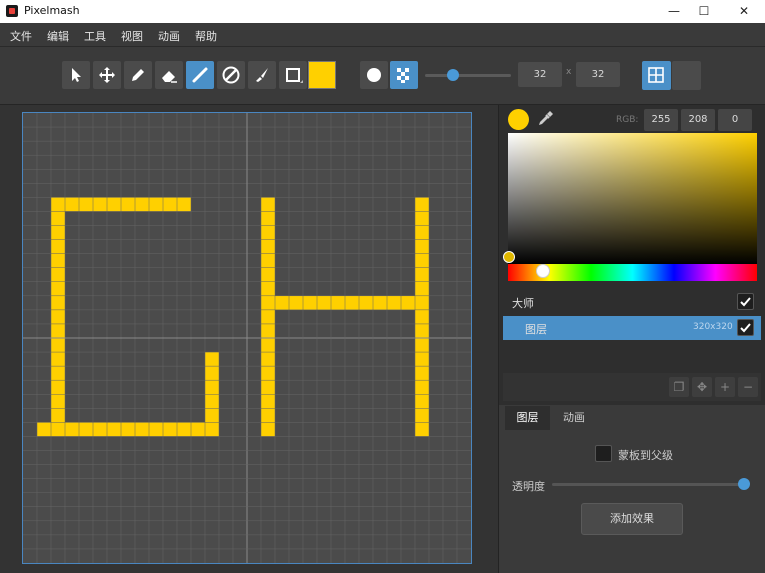 The width and height of the screenshot is (765, 573). What do you see at coordinates (518, 119) in the screenshot?
I see `color-preview-swatch` at bounding box center [518, 119].